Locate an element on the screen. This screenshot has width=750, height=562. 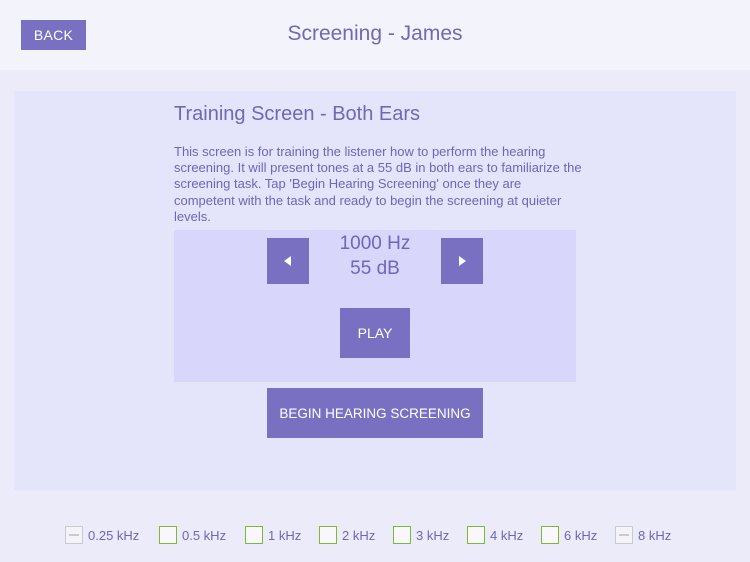
frequency-label: 2 kHz is located at coordinates (359, 535).